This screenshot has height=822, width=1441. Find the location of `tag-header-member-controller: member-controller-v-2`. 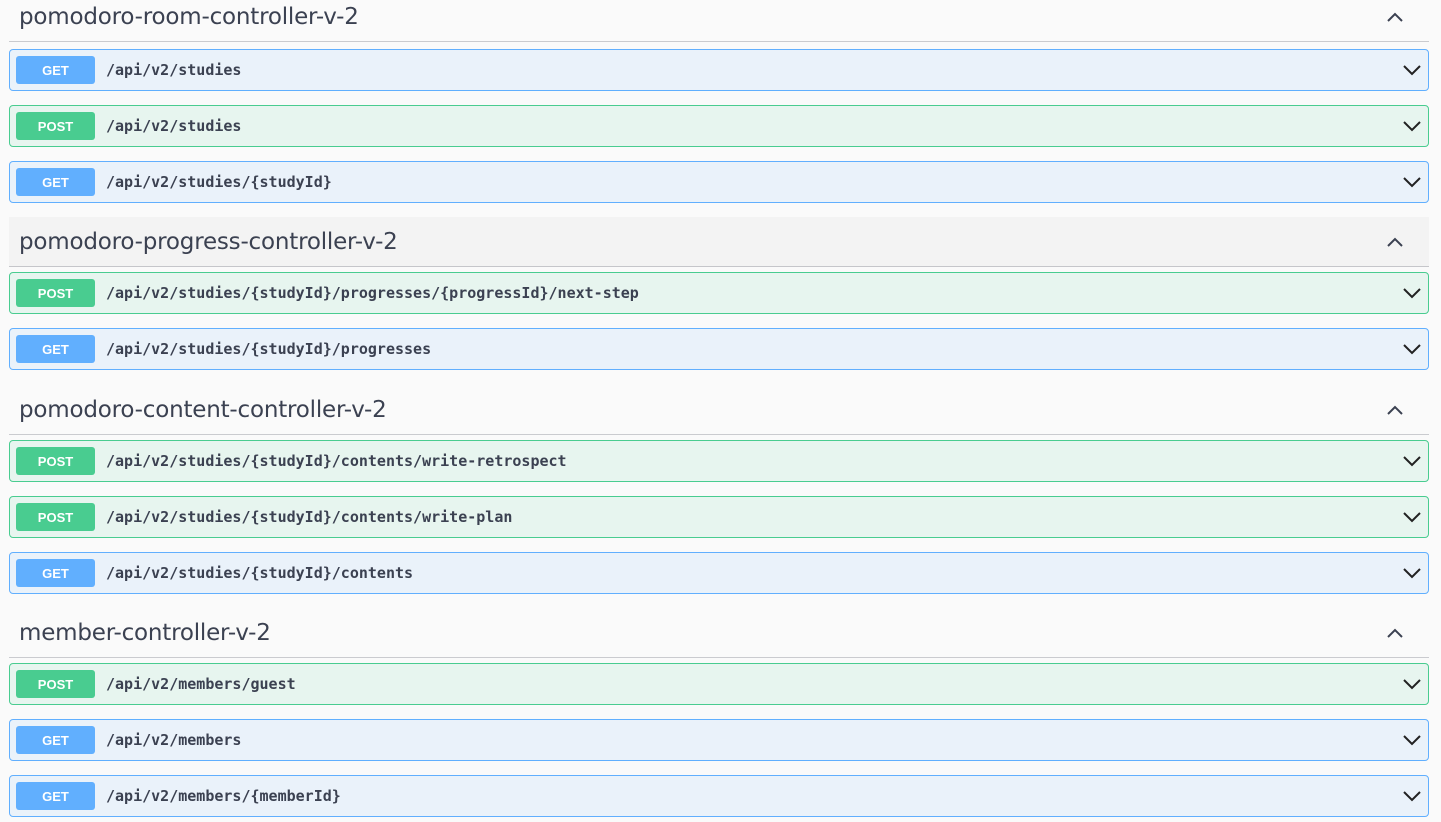

tag-header-member-controller: member-controller-v-2 is located at coordinates (719, 633).